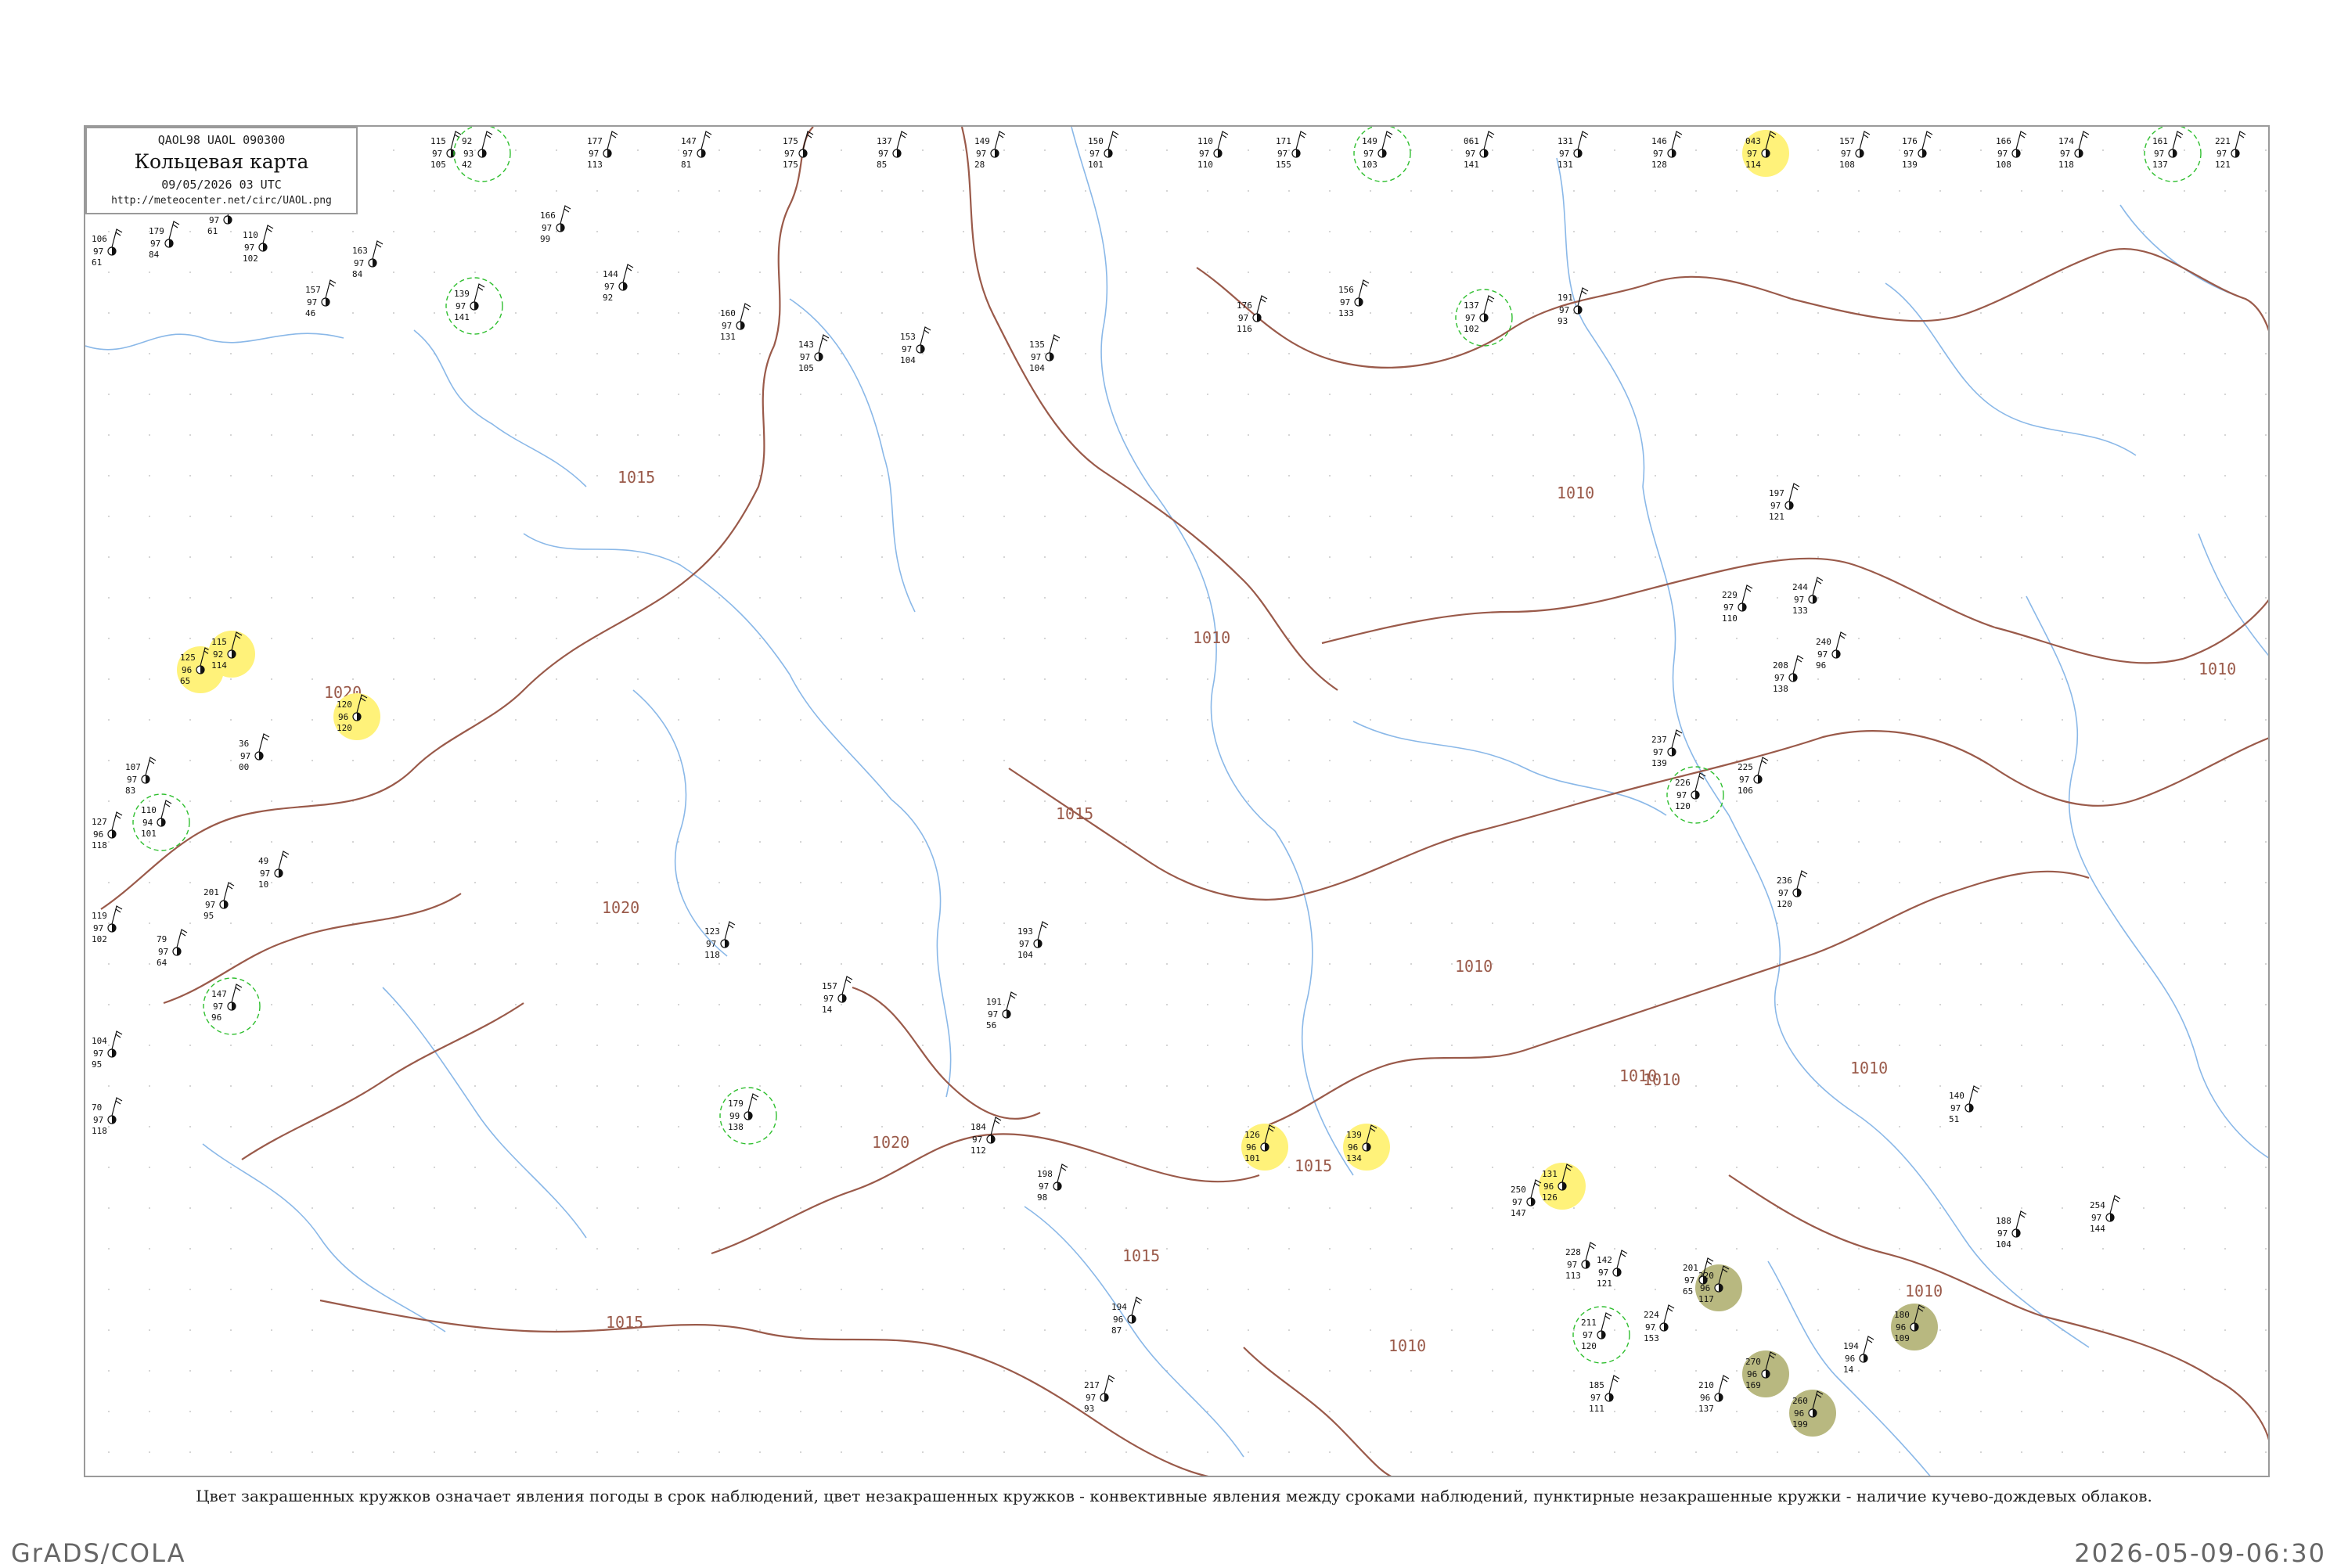 Image resolution: width=2348 pixels, height=1568 pixels. Describe the element at coordinates (1252, 315) in the screenshot. I see `station-plot: 17697116` at that location.